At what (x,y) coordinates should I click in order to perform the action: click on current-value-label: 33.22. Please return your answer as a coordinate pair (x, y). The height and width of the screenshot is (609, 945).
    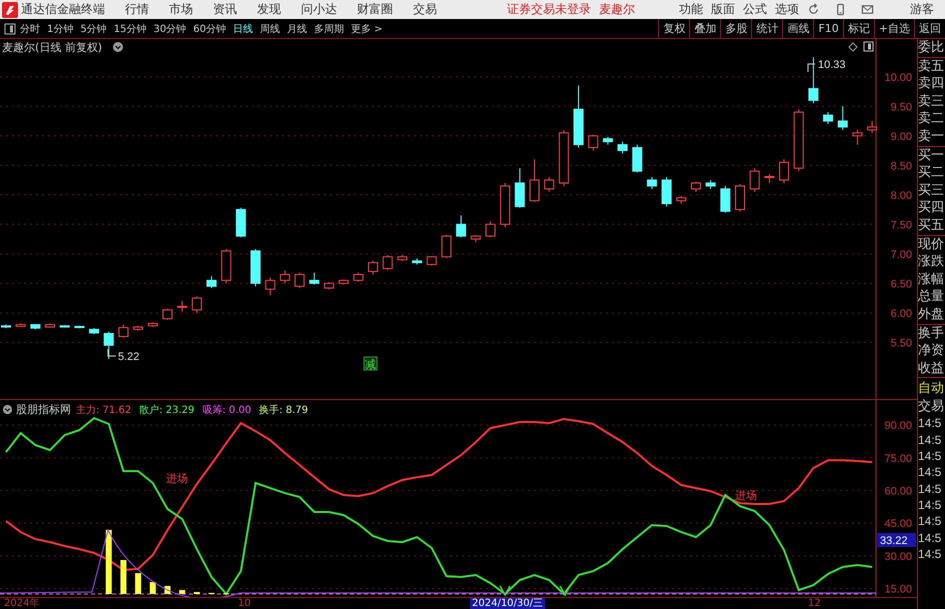
    Looking at the image, I should click on (896, 540).